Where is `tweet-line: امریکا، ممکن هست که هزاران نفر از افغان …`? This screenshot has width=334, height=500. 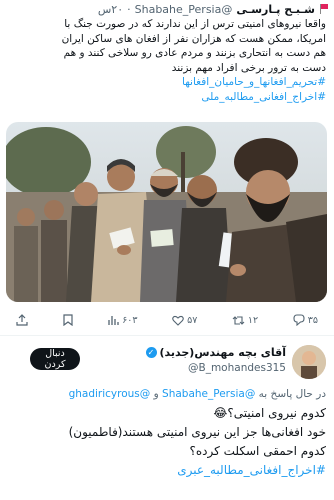
tweet-line: امریکا، ممکن هست که هزاران نفر از افغان … is located at coordinates (193, 38).